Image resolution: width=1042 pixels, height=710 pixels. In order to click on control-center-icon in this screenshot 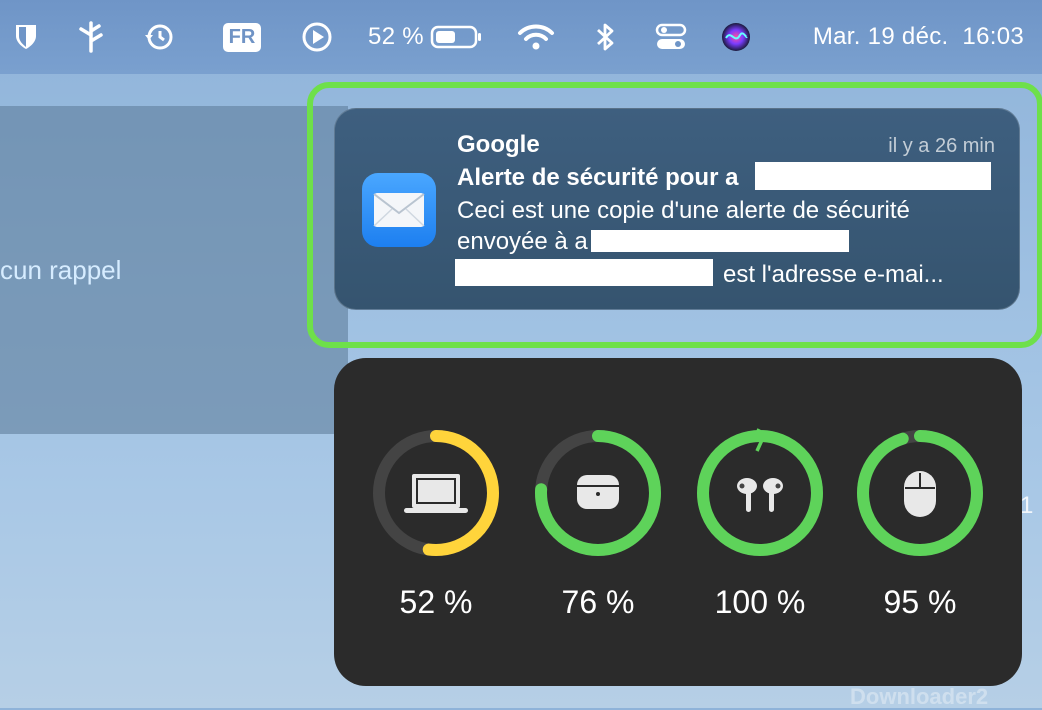, I will do `click(671, 37)`.